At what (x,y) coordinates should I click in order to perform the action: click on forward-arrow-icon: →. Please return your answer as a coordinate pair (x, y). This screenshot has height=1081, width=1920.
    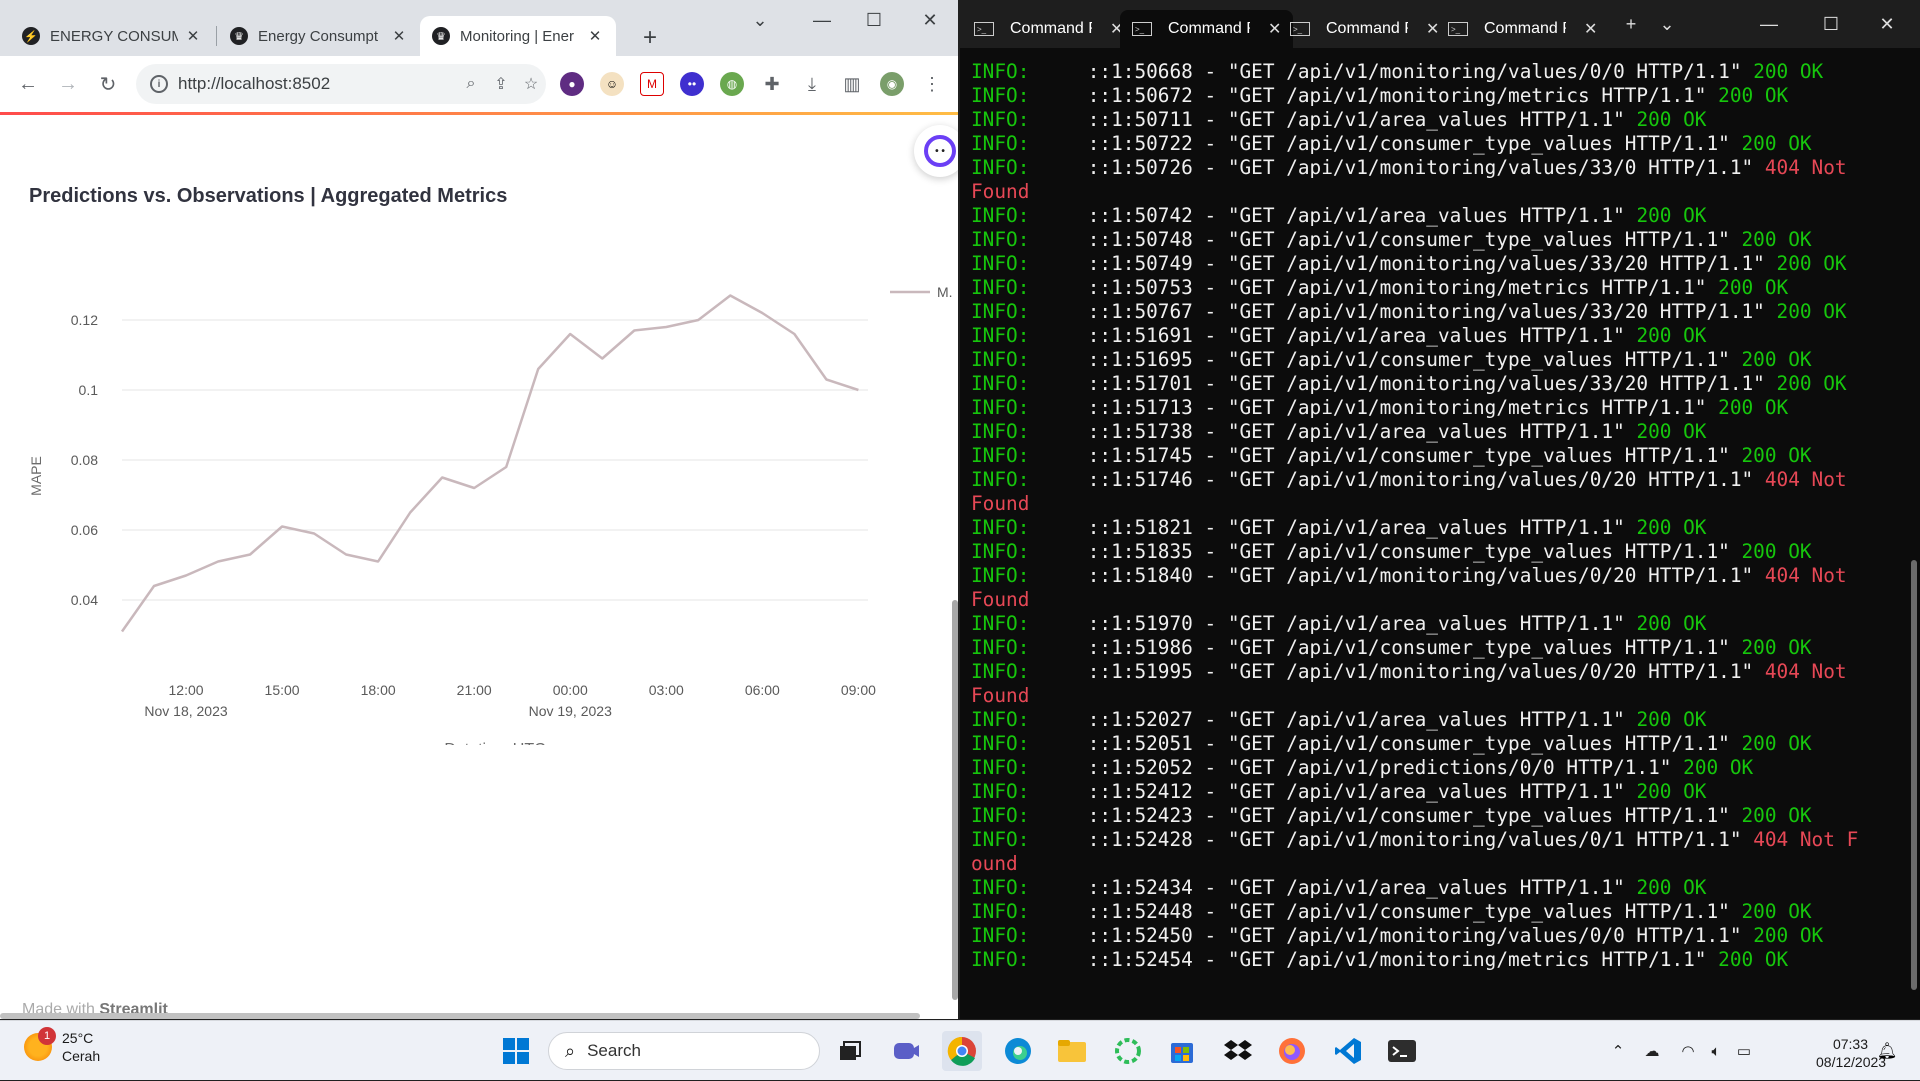
    Looking at the image, I should click on (68, 84).